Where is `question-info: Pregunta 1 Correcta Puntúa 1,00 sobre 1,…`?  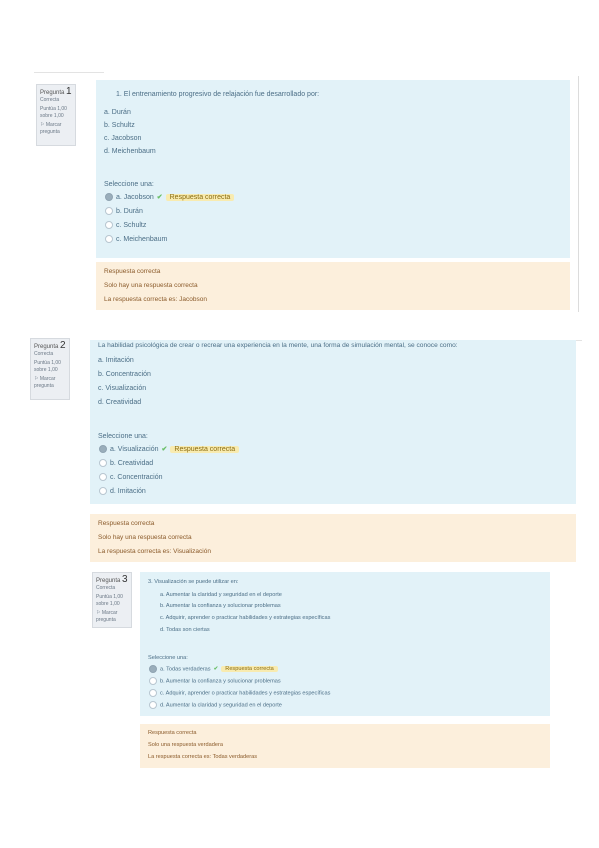
question-info: Pregunta 1 Correcta Puntúa 1,00 sobre 1,… is located at coordinates (56, 115).